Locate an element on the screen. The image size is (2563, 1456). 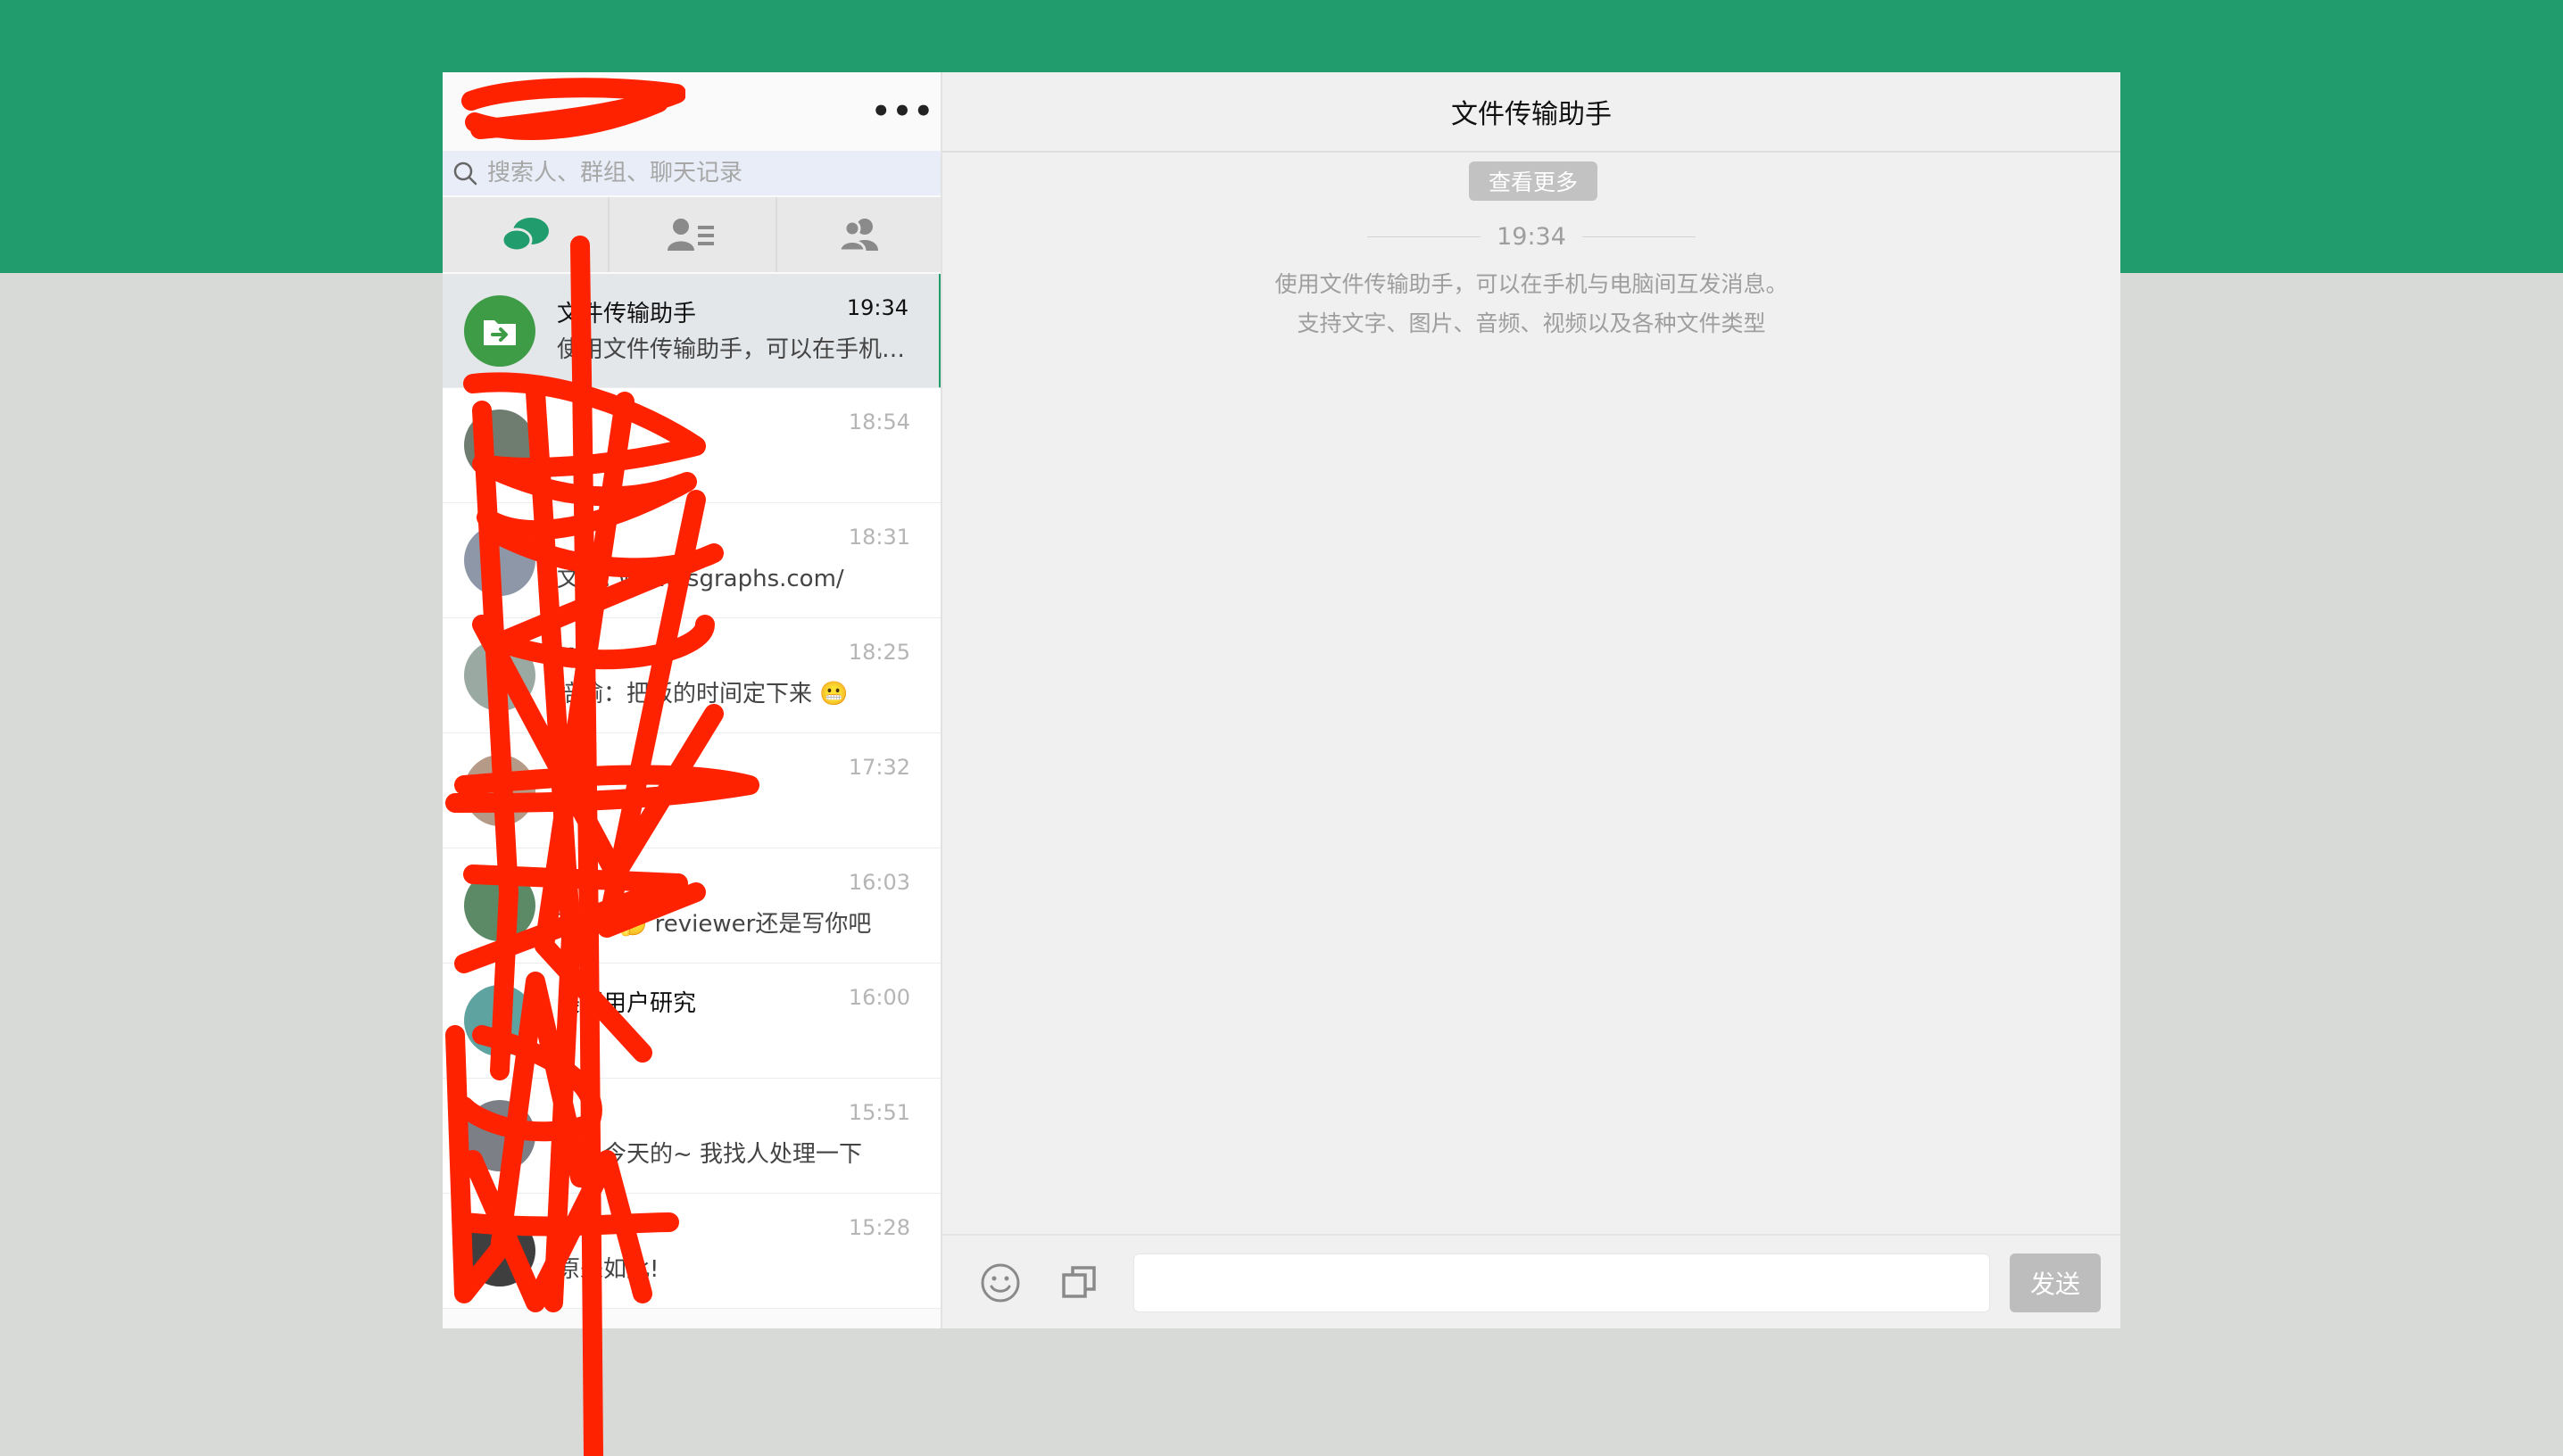
list-item: 15:51 那是今天的~ 我找人处理一下 is located at coordinates (692, 1136).